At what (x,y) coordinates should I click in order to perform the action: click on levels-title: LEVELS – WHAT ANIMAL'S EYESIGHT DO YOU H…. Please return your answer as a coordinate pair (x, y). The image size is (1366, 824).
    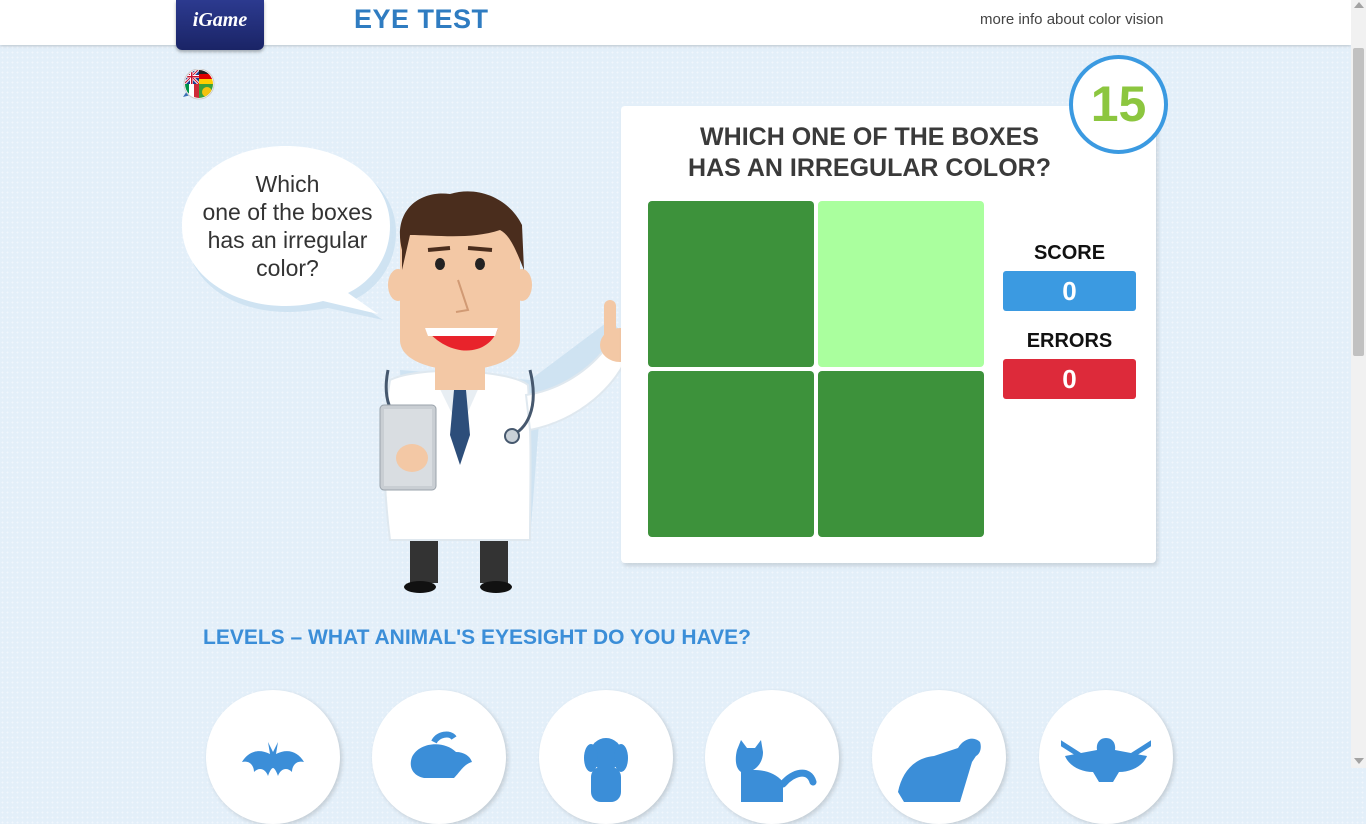
    Looking at the image, I should click on (477, 637).